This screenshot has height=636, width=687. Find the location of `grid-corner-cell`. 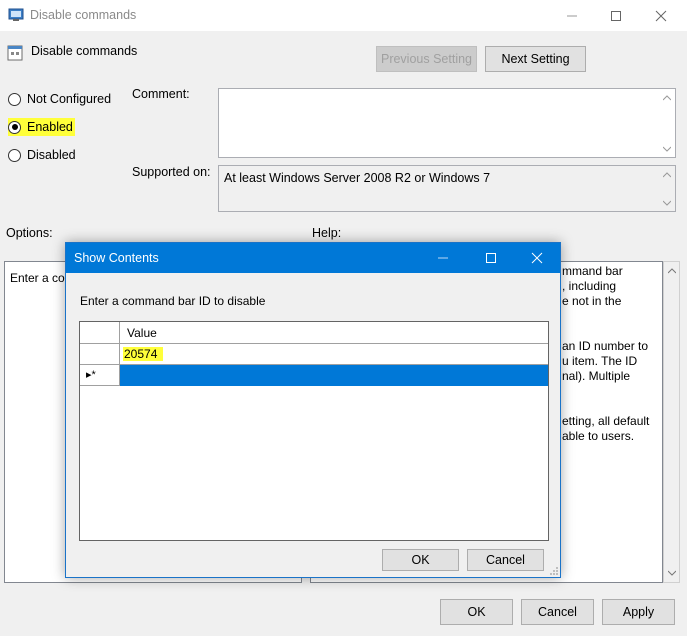

grid-corner-cell is located at coordinates (100, 333).